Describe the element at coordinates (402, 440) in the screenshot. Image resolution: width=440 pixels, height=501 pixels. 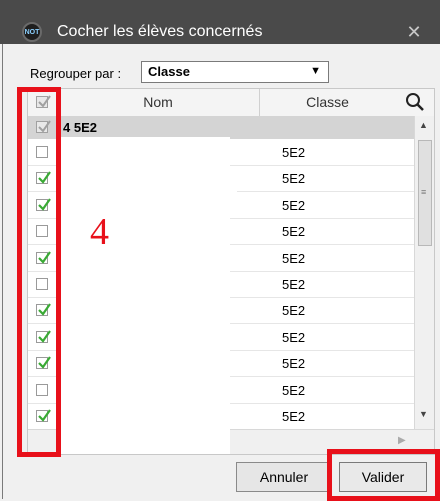
I see `scroll-right-icon: ▶` at that location.